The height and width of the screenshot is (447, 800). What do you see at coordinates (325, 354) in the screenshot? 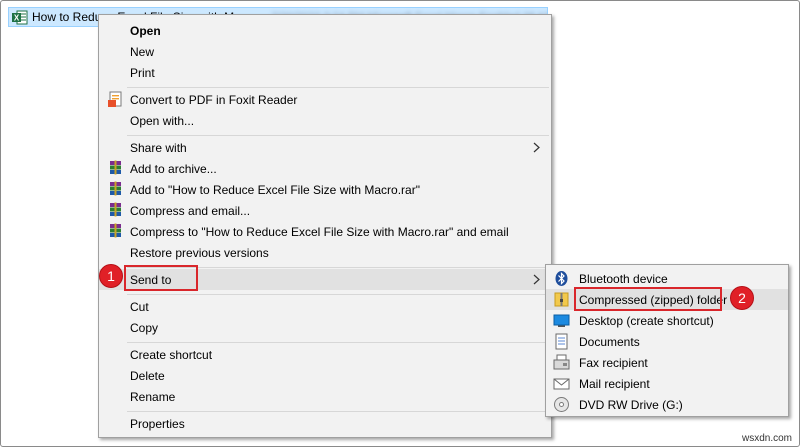
I see `menu-item-create-shortcut: Create shortcut` at bounding box center [325, 354].